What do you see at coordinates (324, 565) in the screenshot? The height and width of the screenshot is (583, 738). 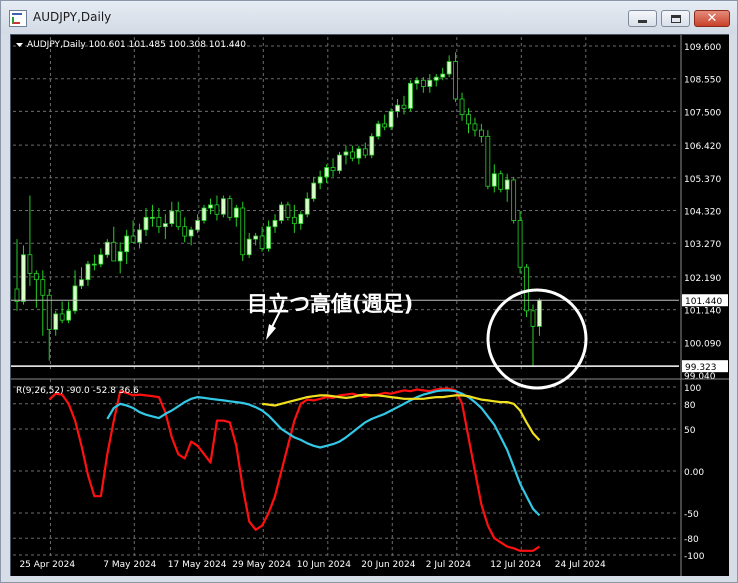 I see `date-tick-label: 10 Jun 2024` at bounding box center [324, 565].